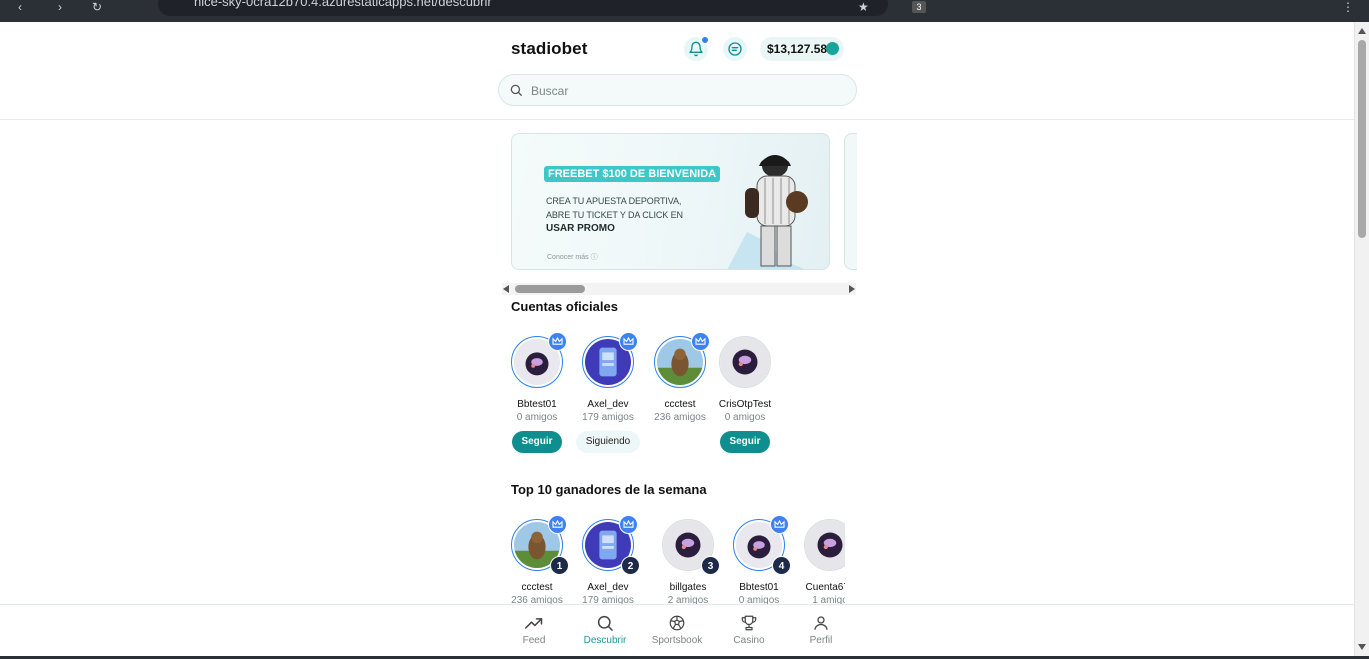 Image resolution: width=1369 pixels, height=659 pixels. What do you see at coordinates (537, 392) in the screenshot?
I see `official-account-card: Bbtest01 0 amigos Seguir` at bounding box center [537, 392].